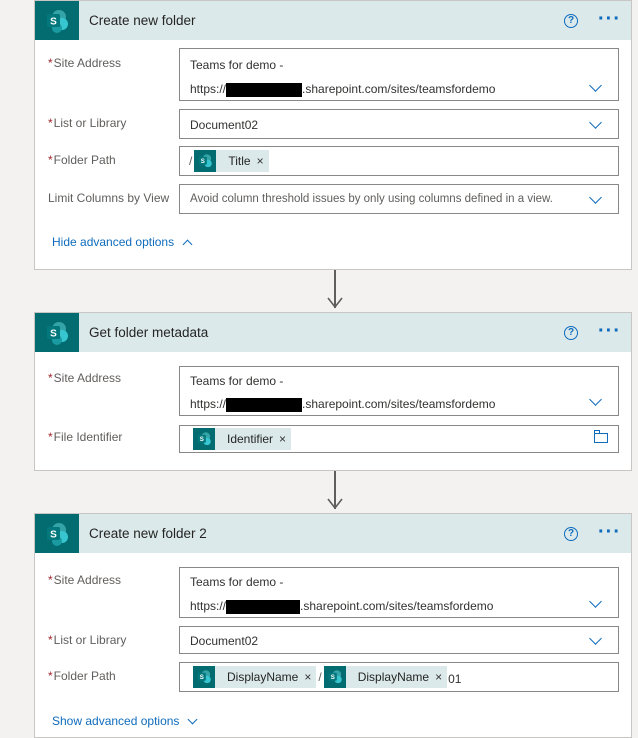  I want to click on site-address-label-text: Site Address, so click(87, 580).